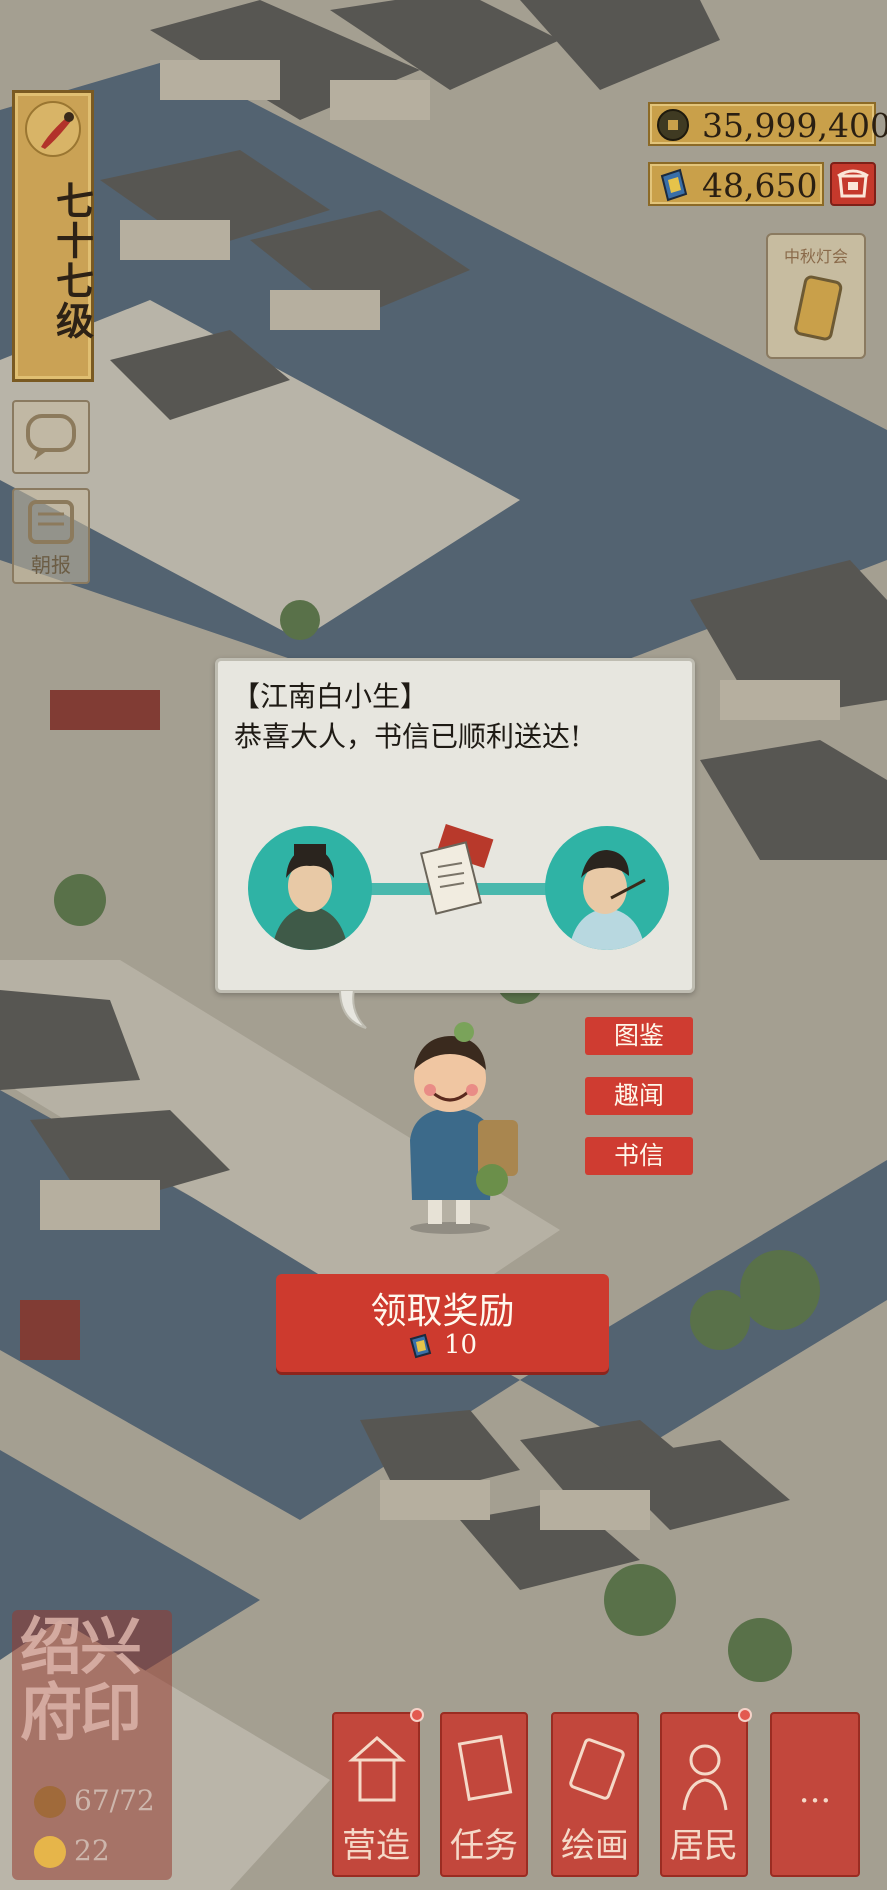 The image size is (887, 1890). What do you see at coordinates (352, 1009) in the screenshot?
I see `dialog-tail` at bounding box center [352, 1009].